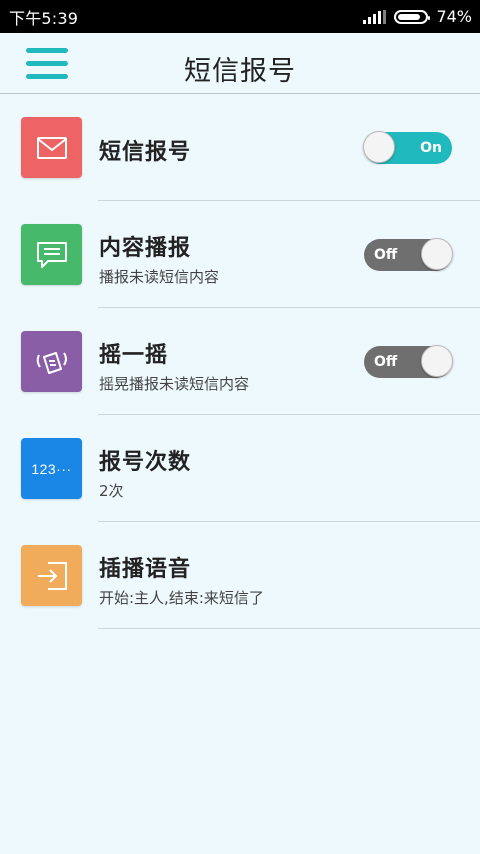  Describe the element at coordinates (375, 16) in the screenshot. I see `signal-icon` at that location.